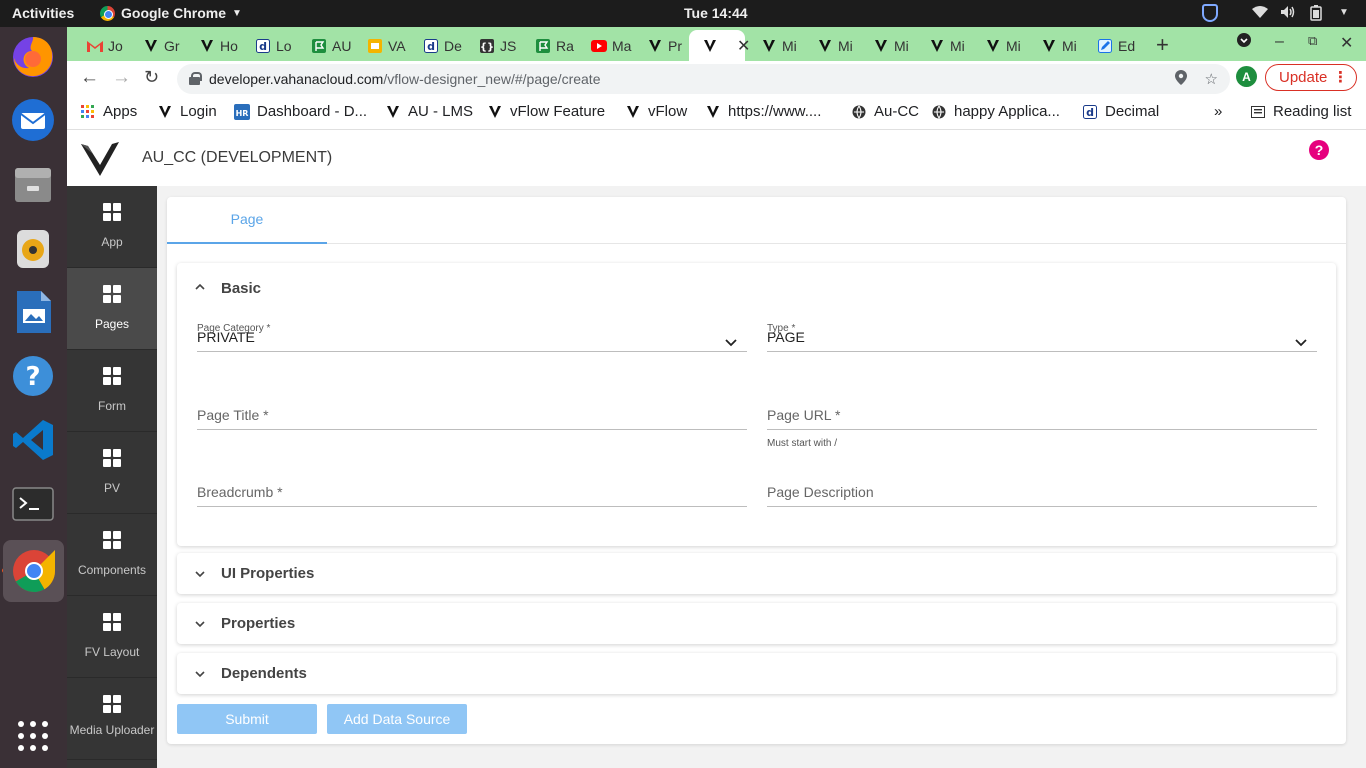  Describe the element at coordinates (656, 111) in the screenshot. I see `bookmark-item: vFlow` at that location.